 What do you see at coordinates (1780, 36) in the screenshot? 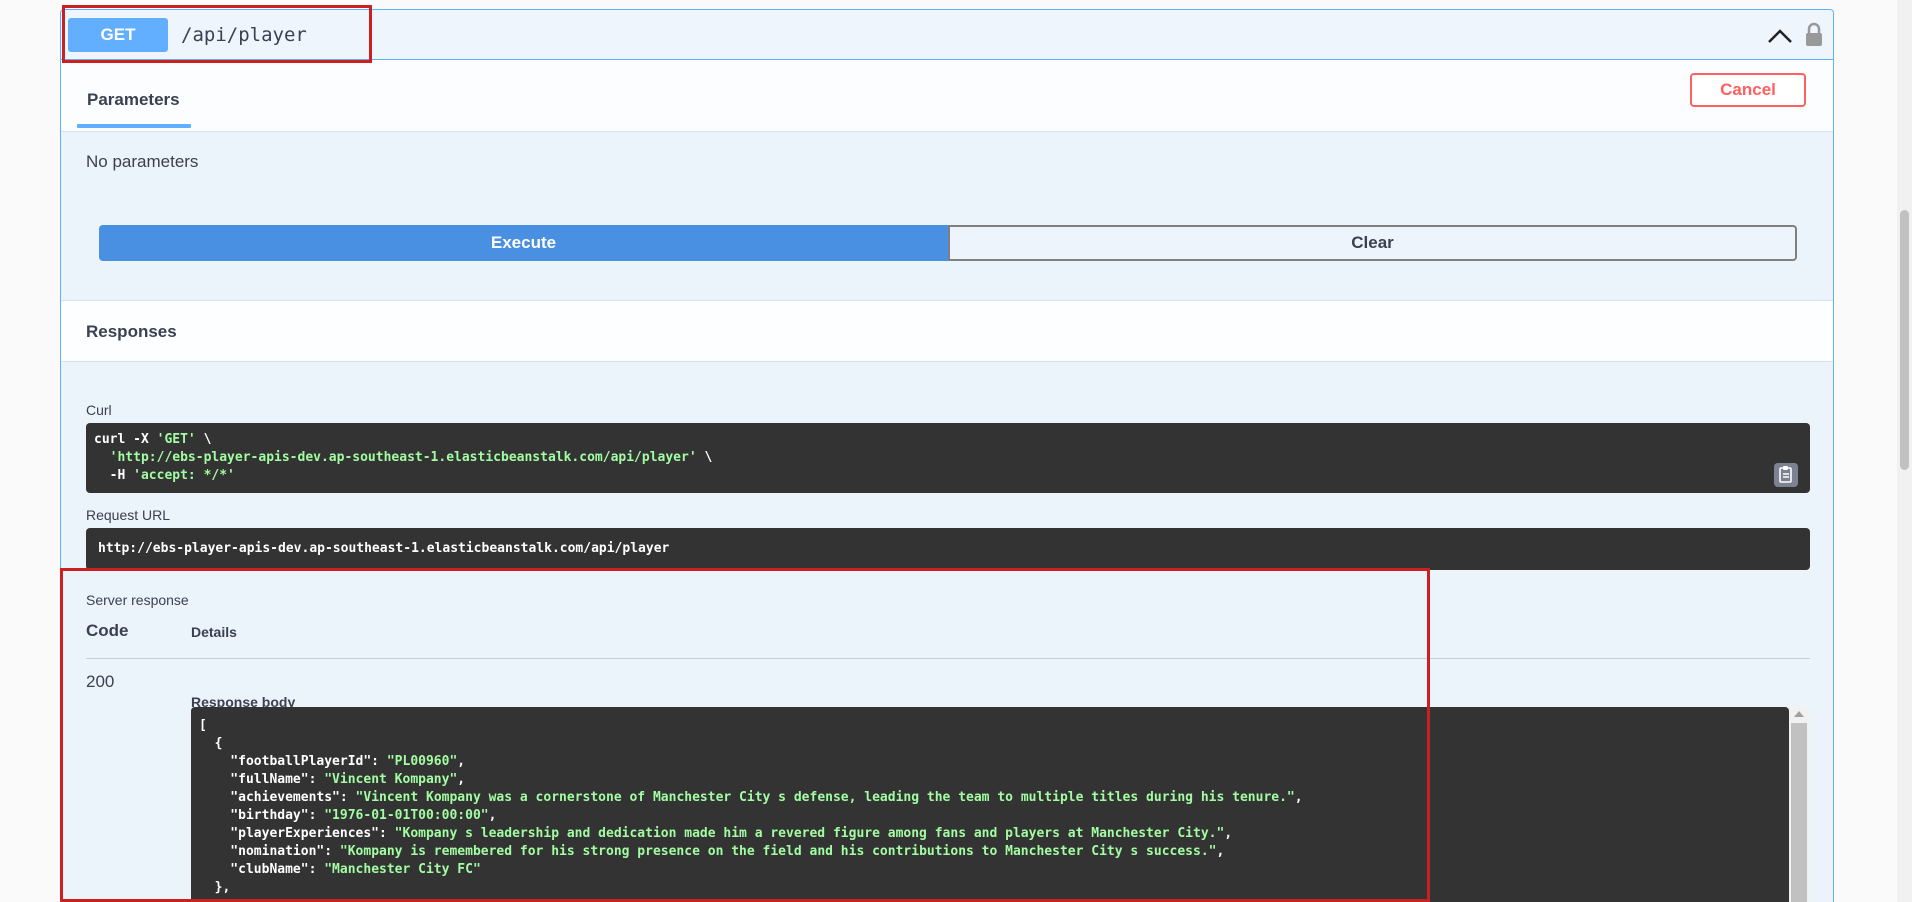
I see `chevron-up-icon` at bounding box center [1780, 36].